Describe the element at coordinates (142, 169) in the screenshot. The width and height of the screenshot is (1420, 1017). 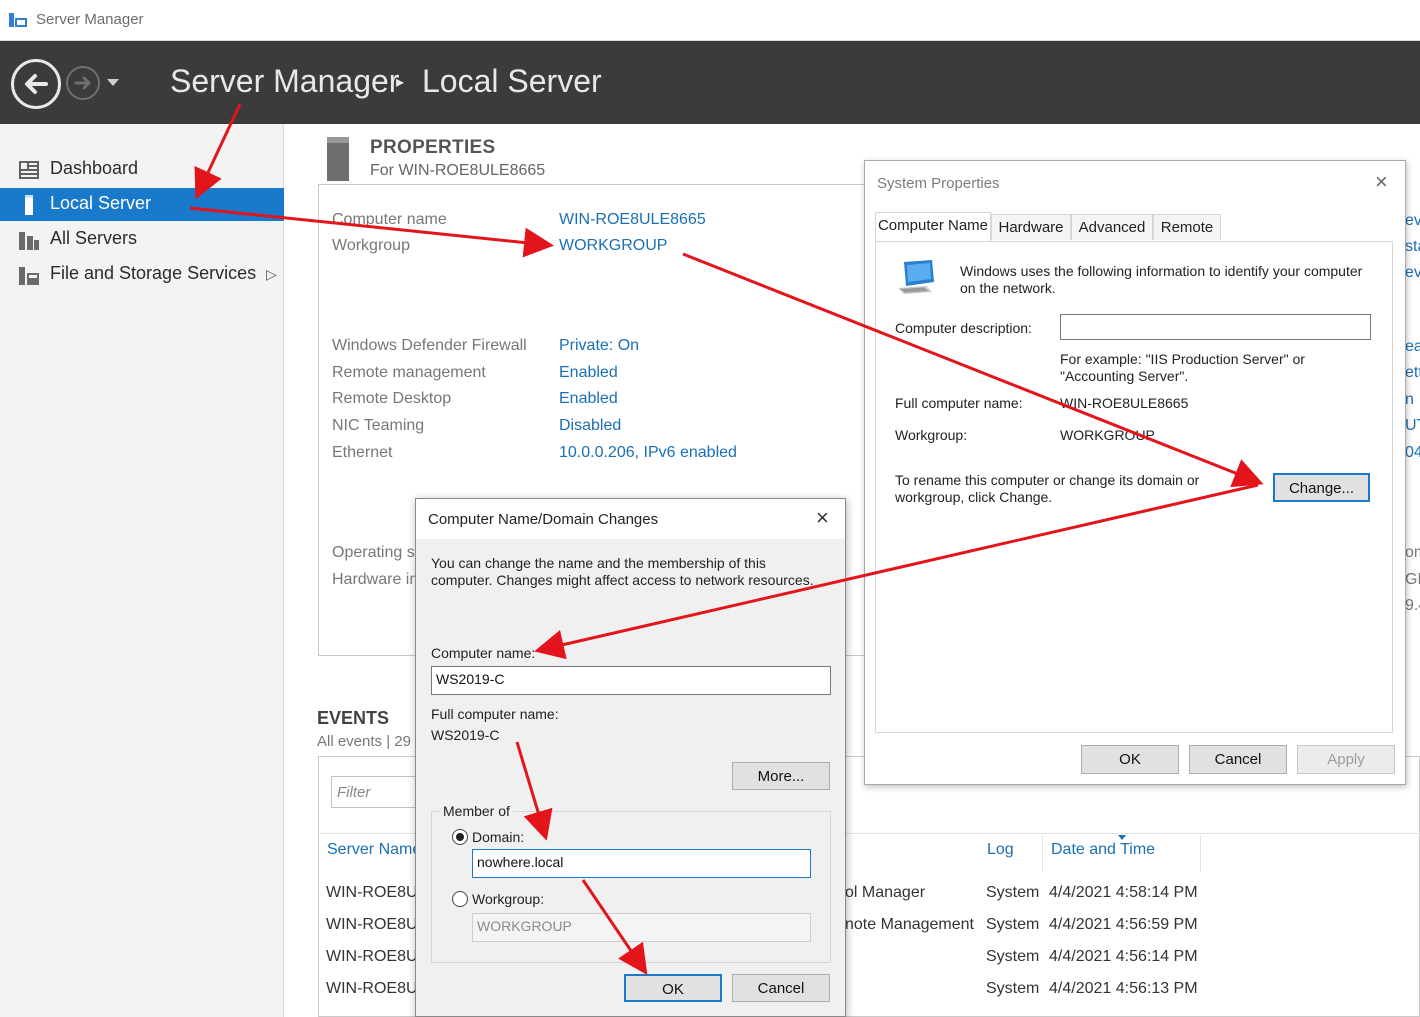
I see `sidebar-item-dashboard: Dashboard` at that location.